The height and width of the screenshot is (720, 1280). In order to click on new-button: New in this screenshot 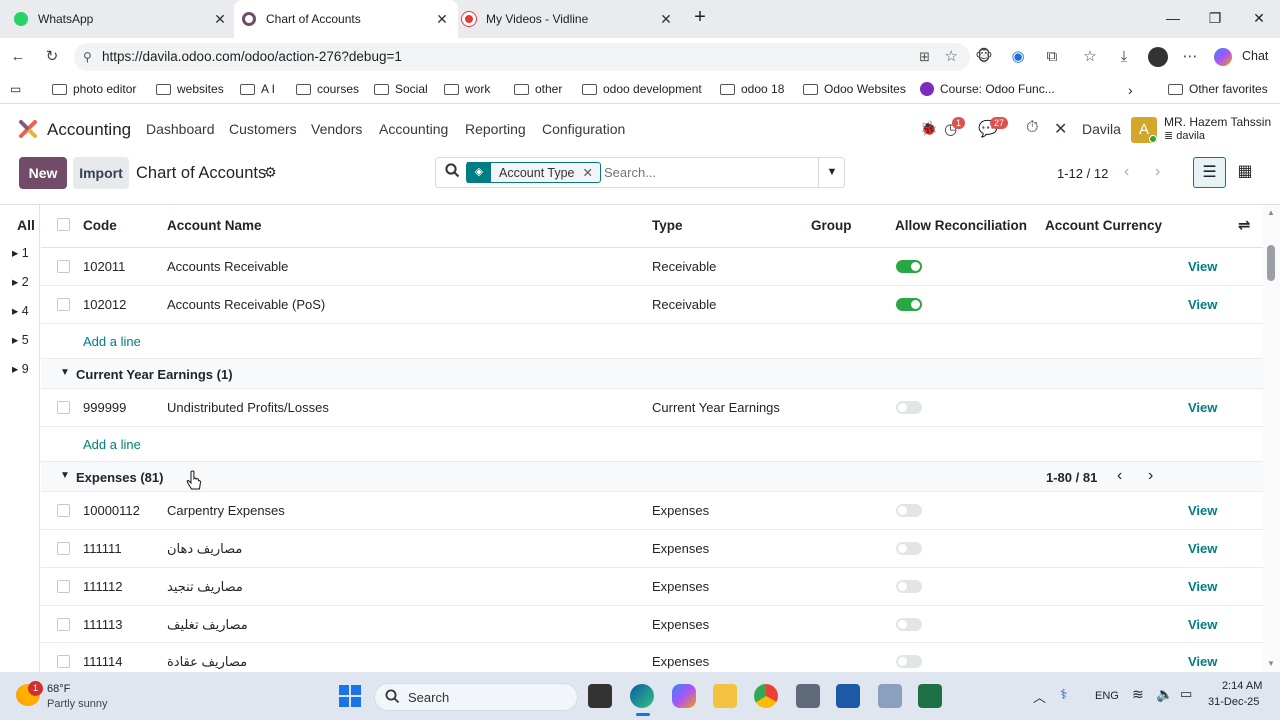, I will do `click(43, 173)`.